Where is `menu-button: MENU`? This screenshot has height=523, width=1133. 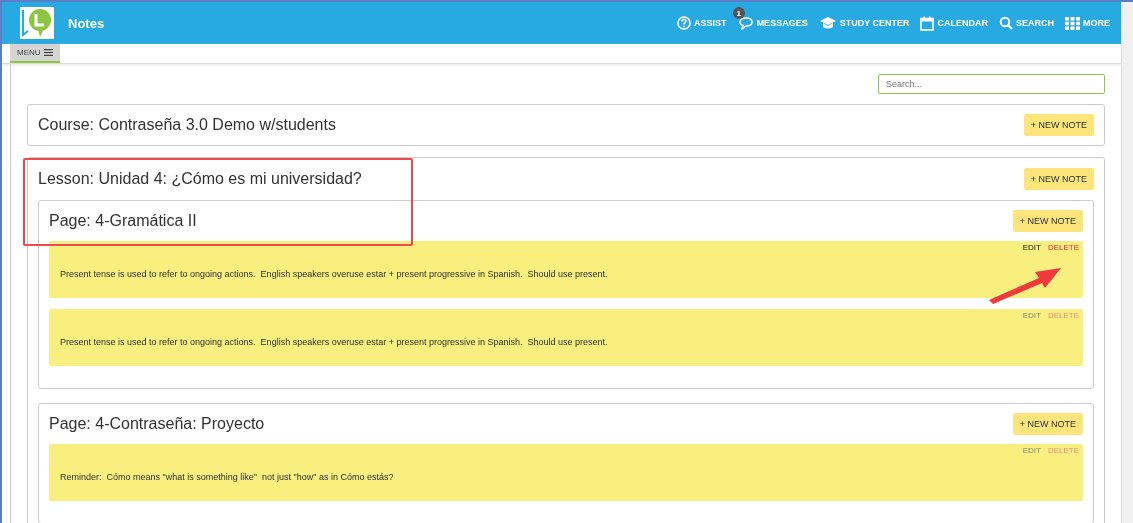
menu-button: MENU is located at coordinates (35, 53).